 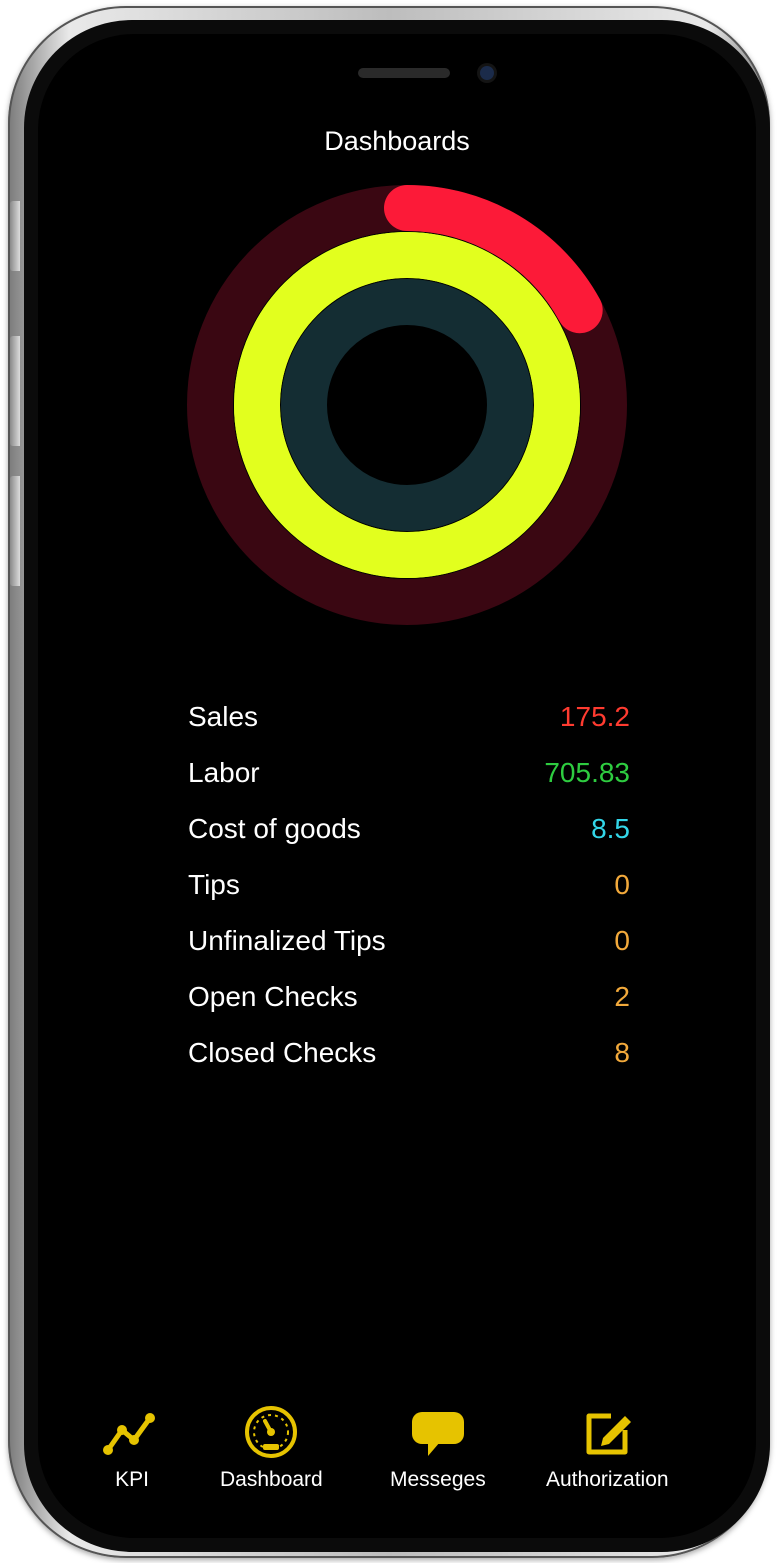 I want to click on tab-label: Messeges, so click(x=438, y=1479).